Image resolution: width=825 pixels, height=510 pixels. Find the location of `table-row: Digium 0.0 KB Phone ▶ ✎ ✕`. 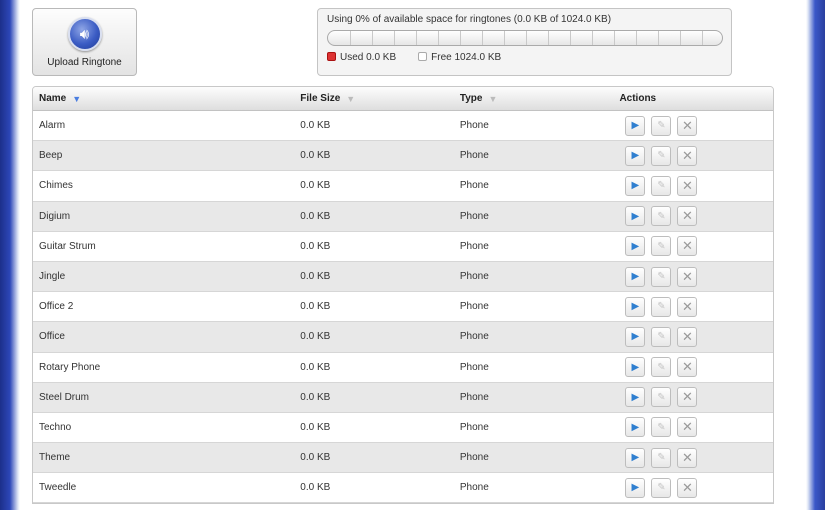

table-row: Digium 0.0 KB Phone ▶ ✎ ✕ is located at coordinates (403, 216).